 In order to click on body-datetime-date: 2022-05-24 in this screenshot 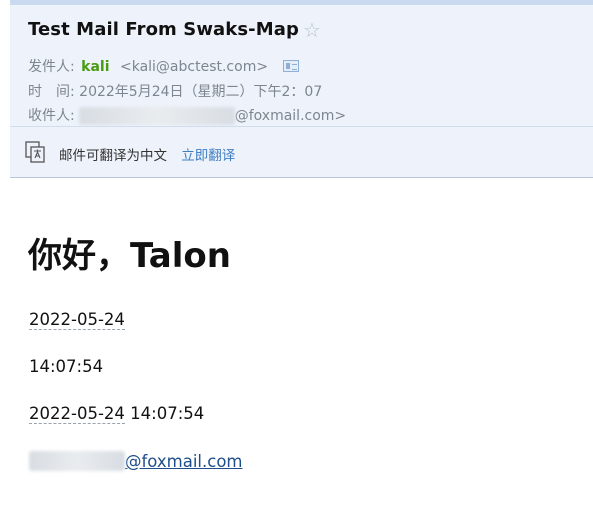, I will do `click(77, 414)`.